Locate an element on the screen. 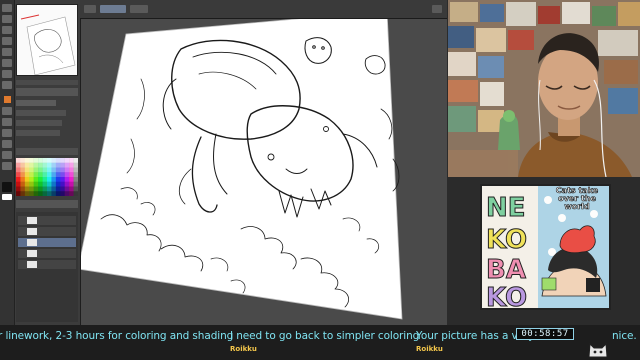 This screenshot has height=360, width=640. tool-fill-icon is located at coordinates (7, 111).